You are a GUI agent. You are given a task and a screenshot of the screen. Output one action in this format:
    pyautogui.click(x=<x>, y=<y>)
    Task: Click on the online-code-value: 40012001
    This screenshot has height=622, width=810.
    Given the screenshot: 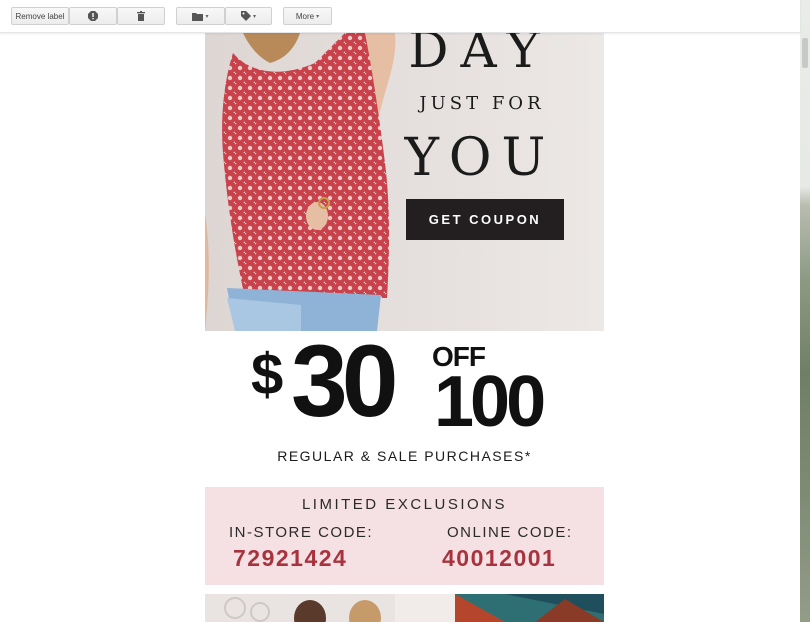 What is the action you would take?
    pyautogui.click(x=499, y=558)
    